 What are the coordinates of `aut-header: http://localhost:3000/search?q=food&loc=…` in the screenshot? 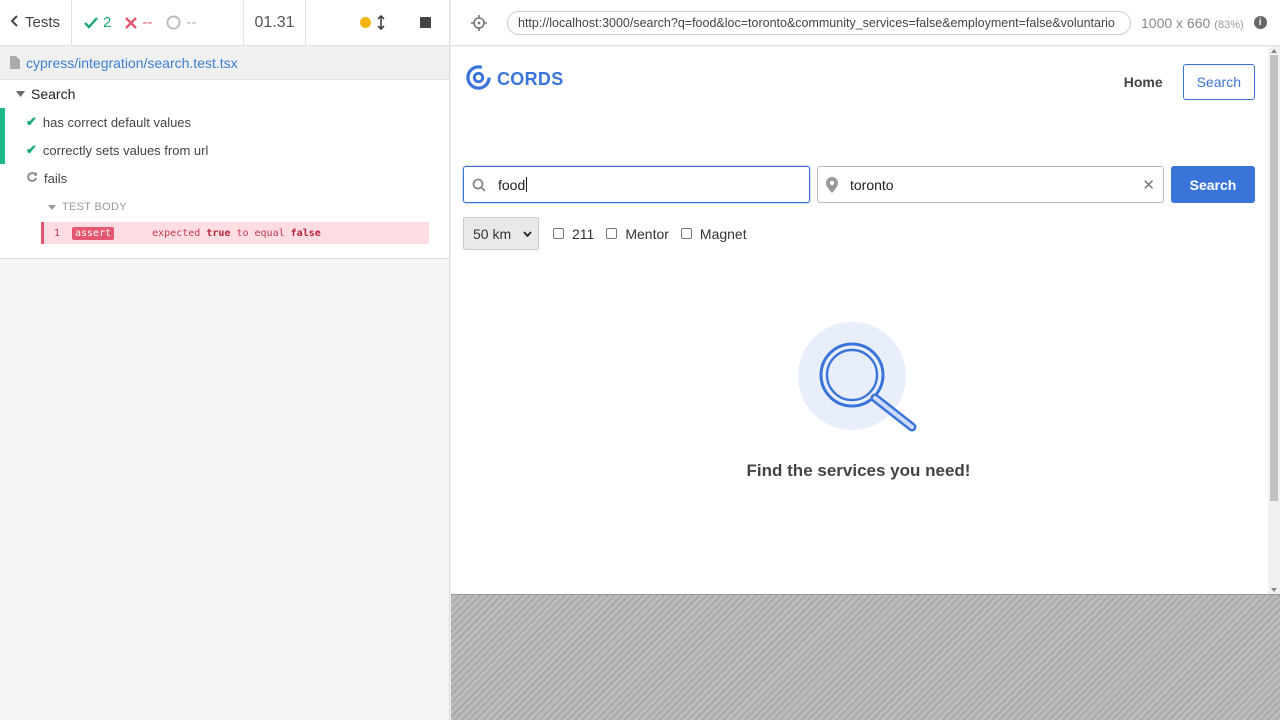 It's located at (865, 23).